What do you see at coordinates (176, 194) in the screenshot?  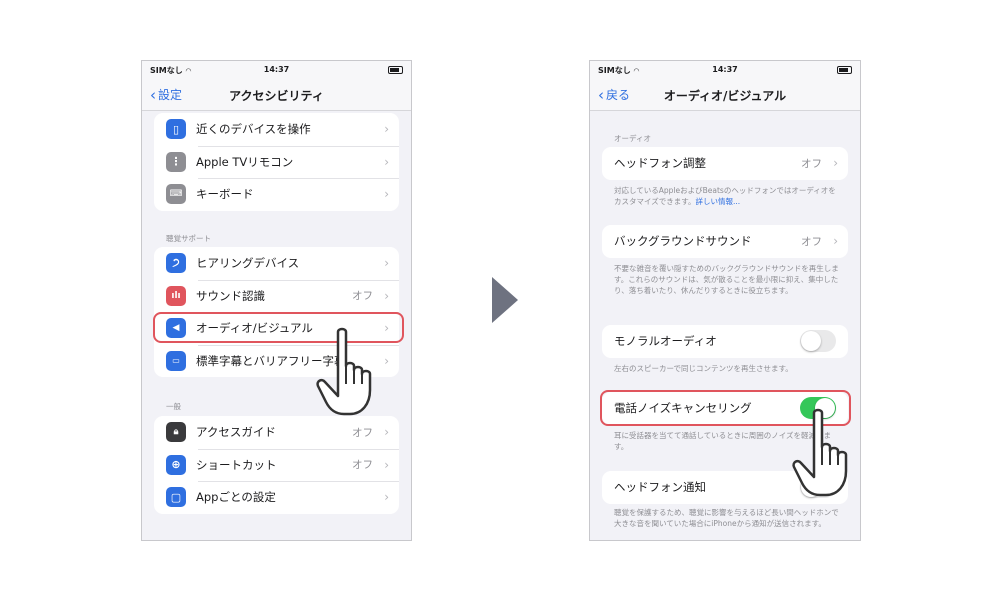 I see `keyboard-icon: ⌨` at bounding box center [176, 194].